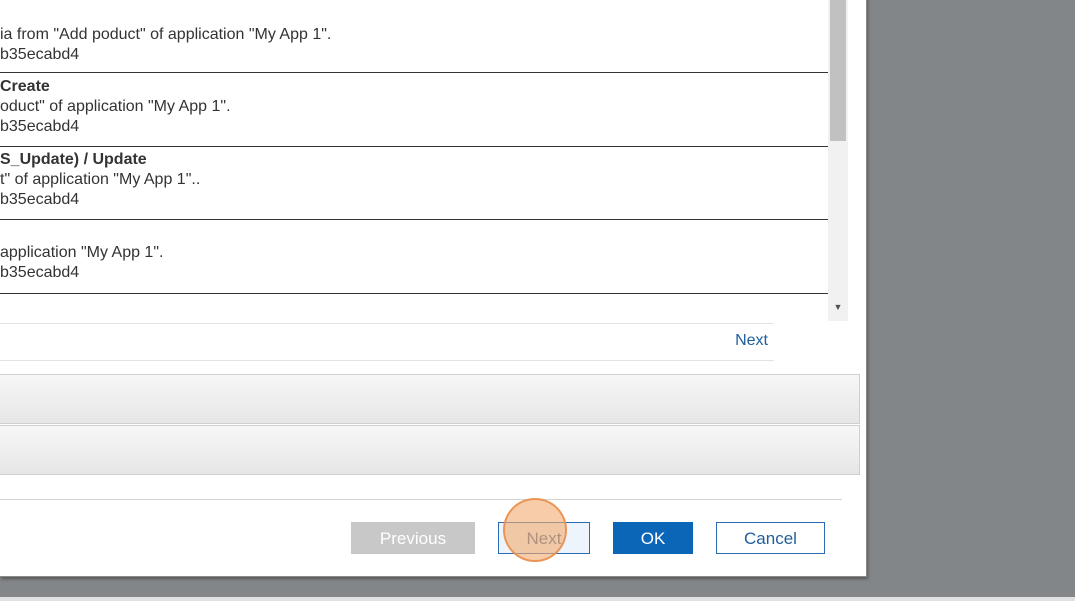  Describe the element at coordinates (115, 106) in the screenshot. I see `list-item-description: oduct" of application "My App 1".` at that location.